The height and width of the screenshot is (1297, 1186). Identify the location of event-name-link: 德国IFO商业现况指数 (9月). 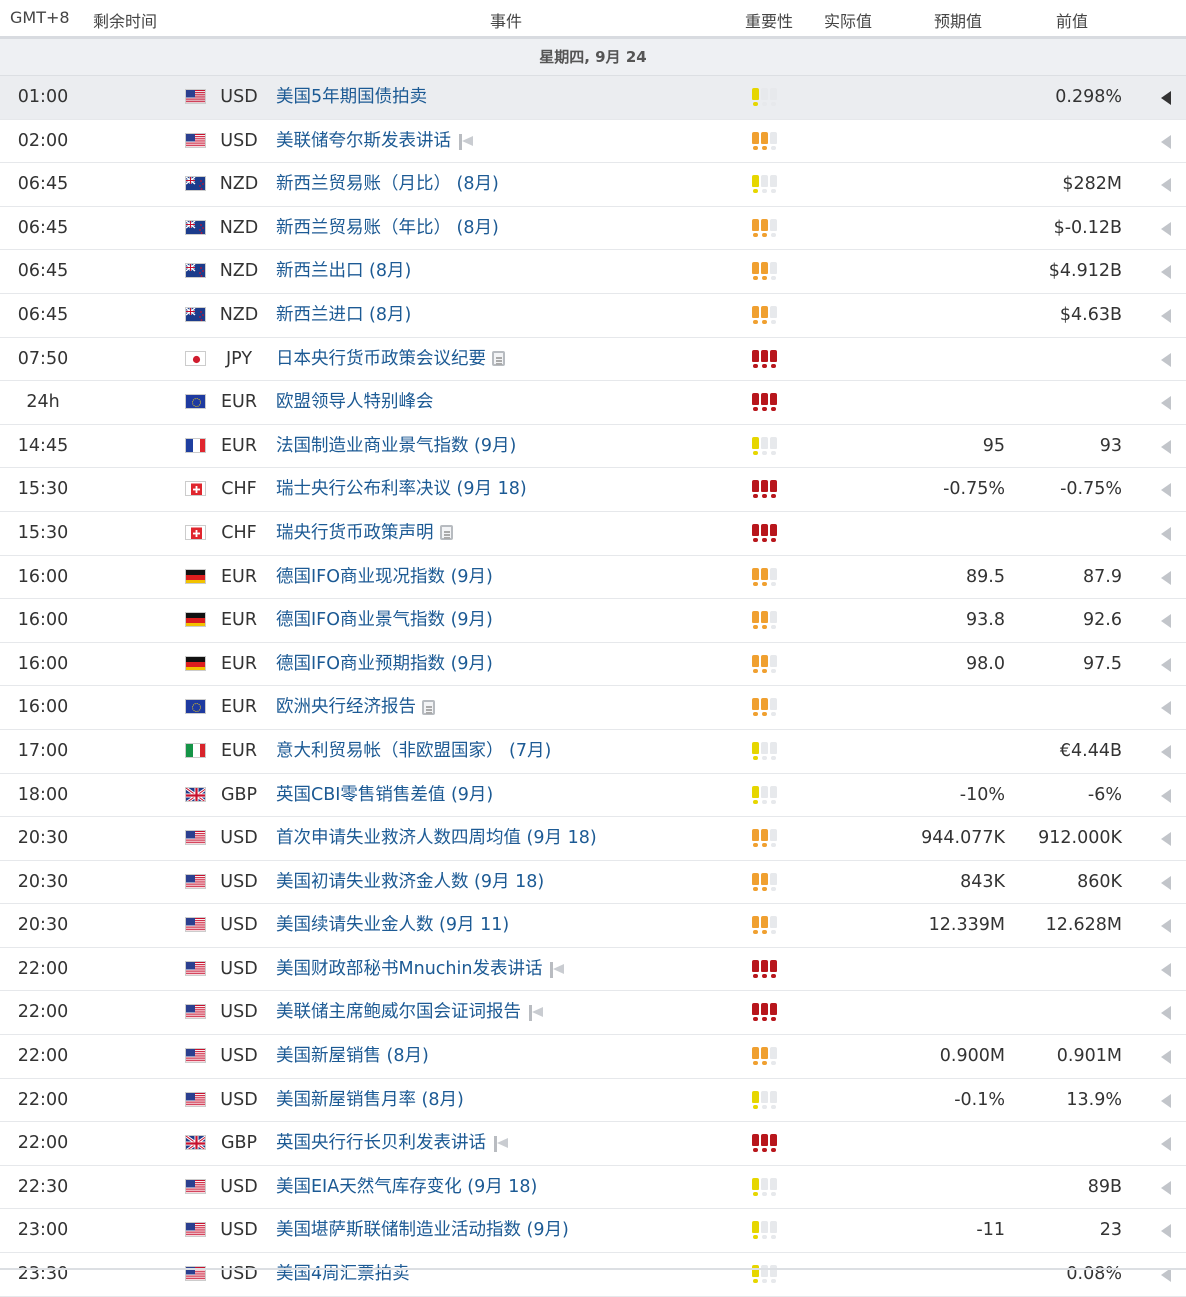
(384, 577).